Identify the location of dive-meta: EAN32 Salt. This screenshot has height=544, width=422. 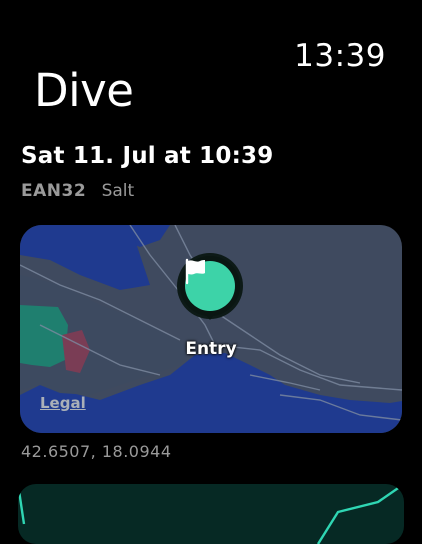
(77, 191).